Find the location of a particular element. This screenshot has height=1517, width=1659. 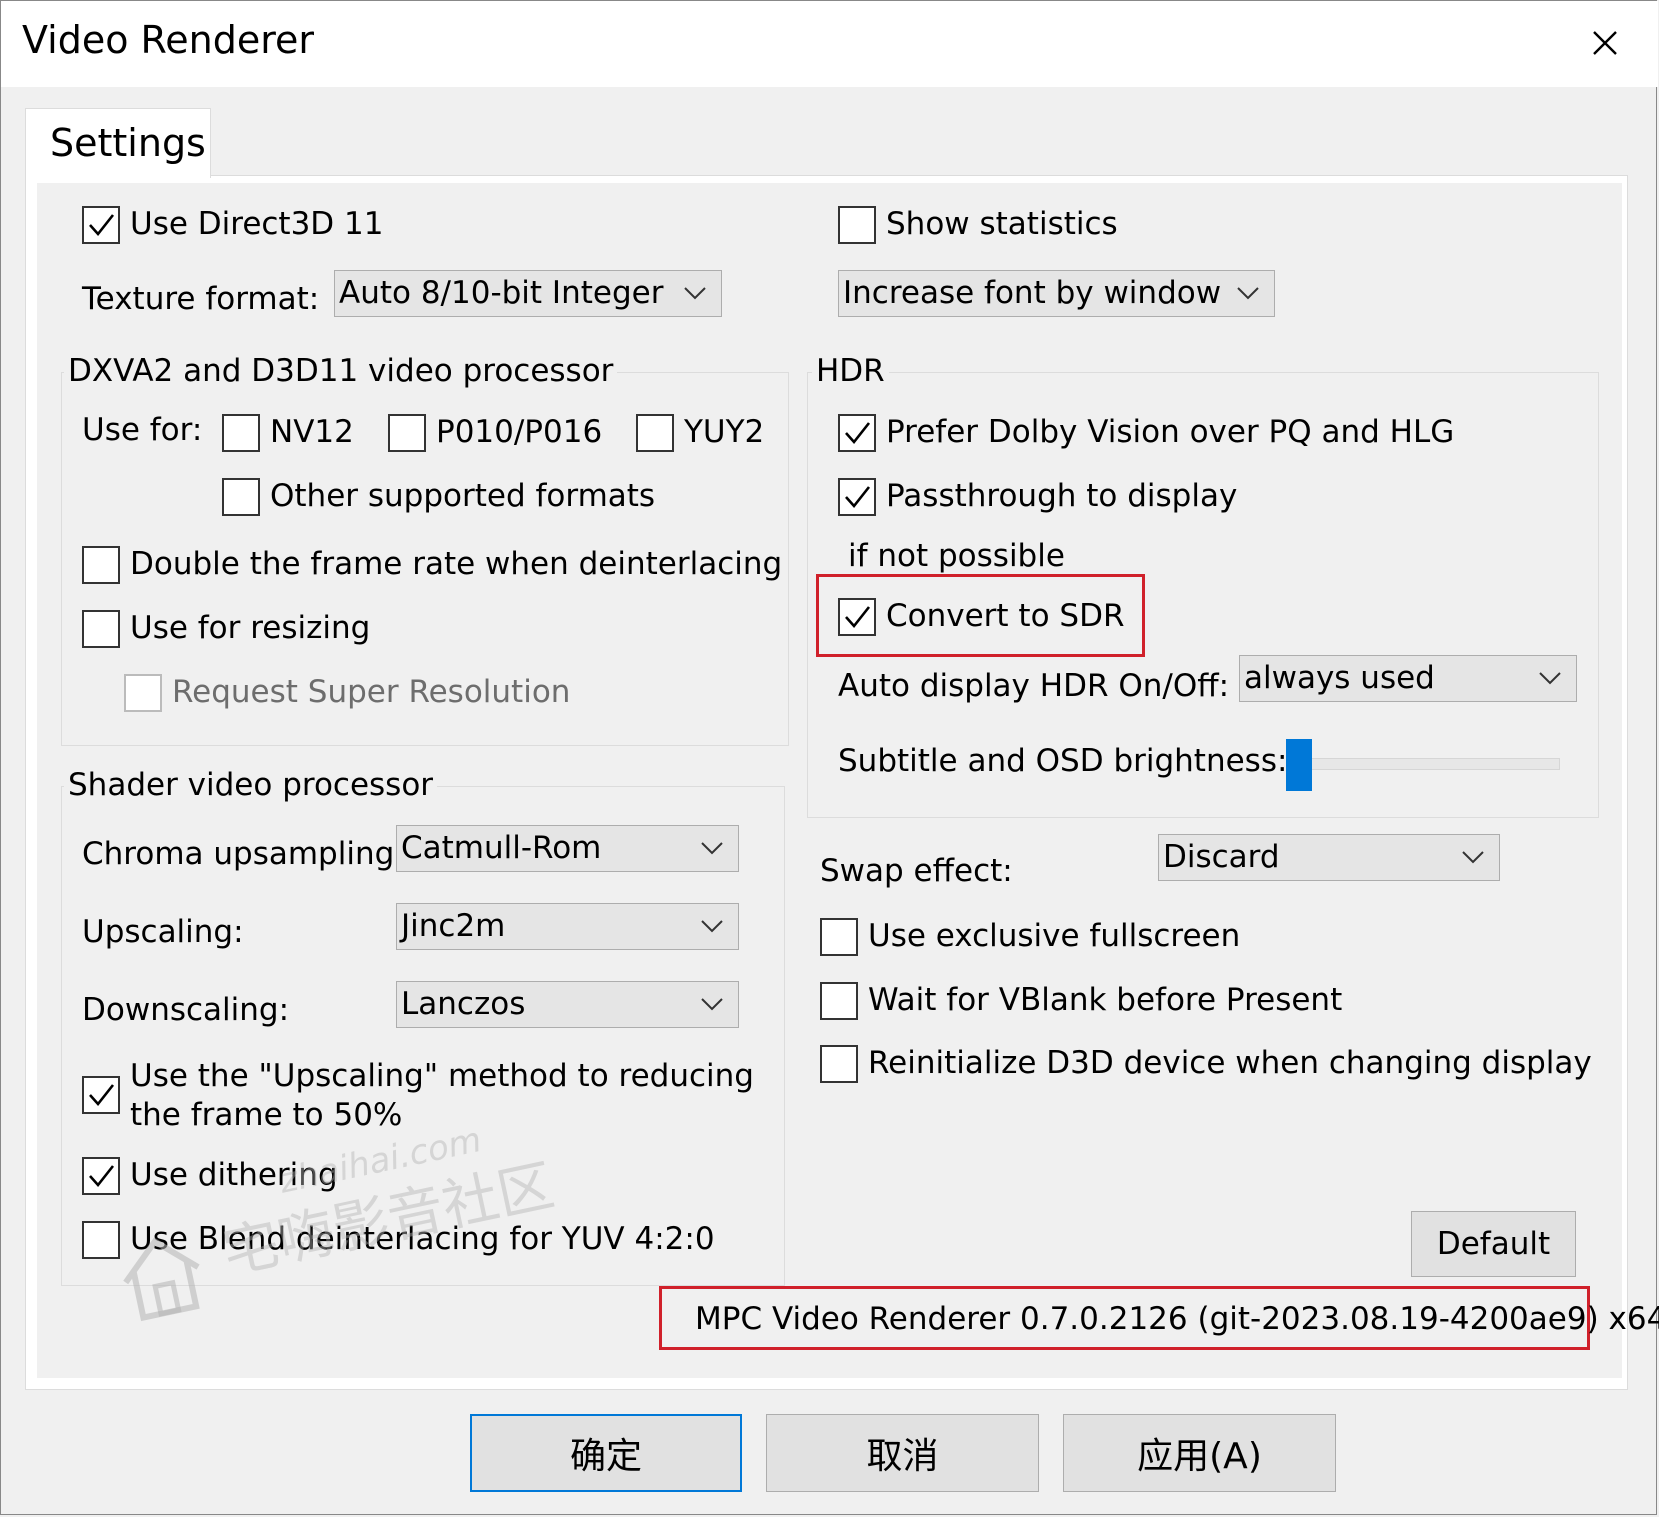

double-frame-rate-checkbox is located at coordinates (101, 565).